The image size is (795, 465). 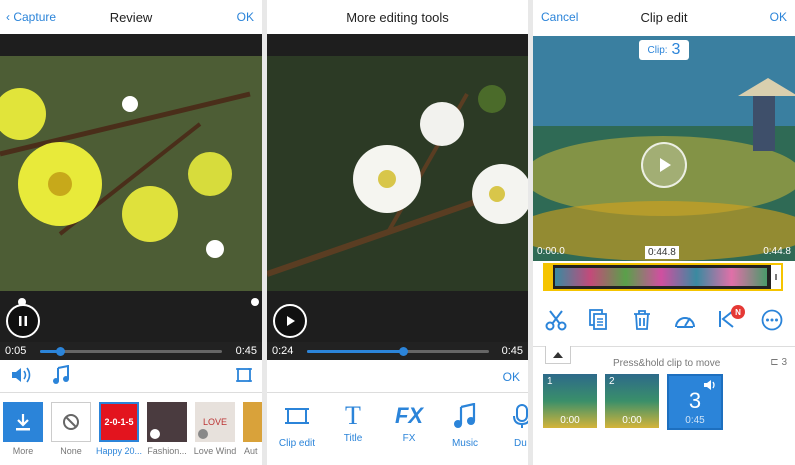 I want to click on editing-title: More editing tools, so click(x=397, y=17).